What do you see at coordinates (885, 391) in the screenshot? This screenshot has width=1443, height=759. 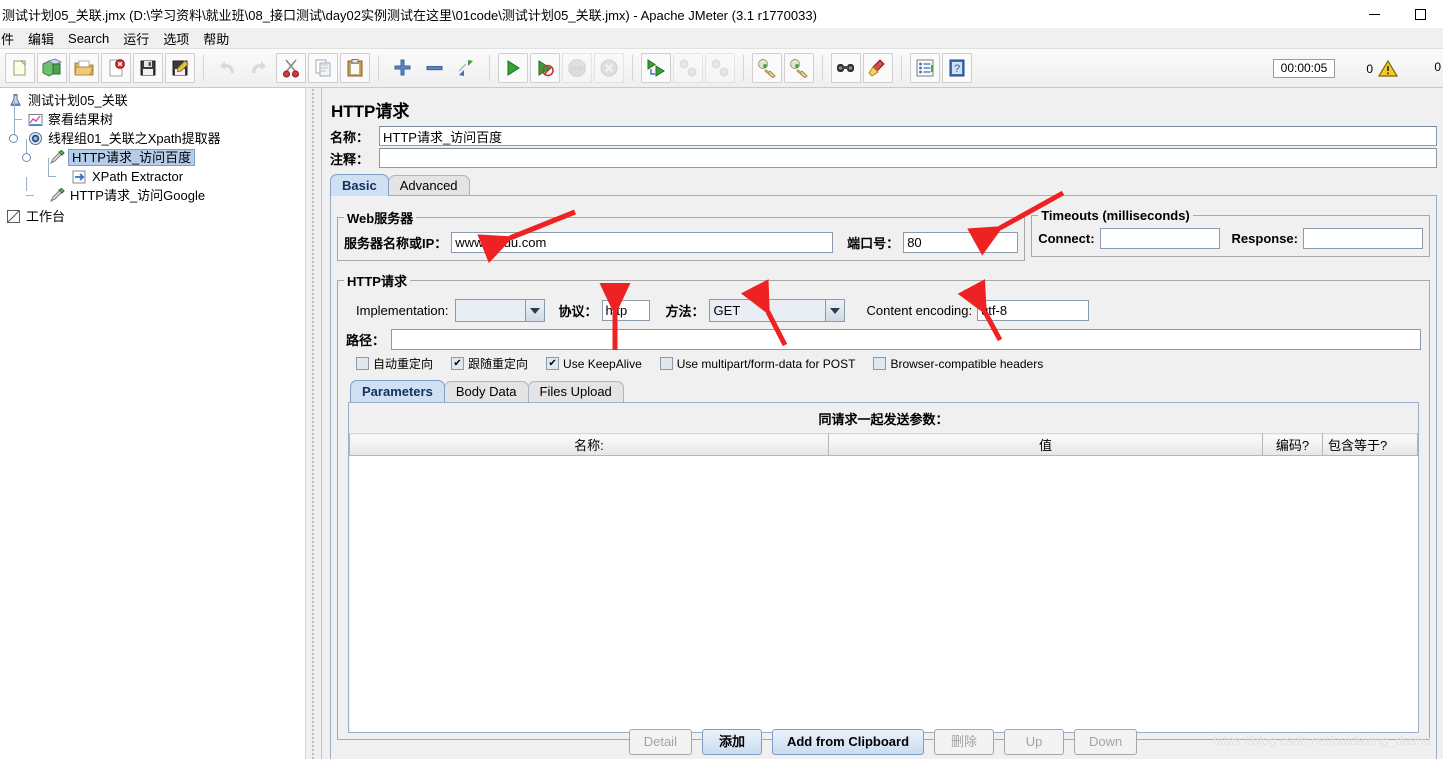 I see `params-tabstrip: Parameters Body Data Files Upload` at bounding box center [885, 391].